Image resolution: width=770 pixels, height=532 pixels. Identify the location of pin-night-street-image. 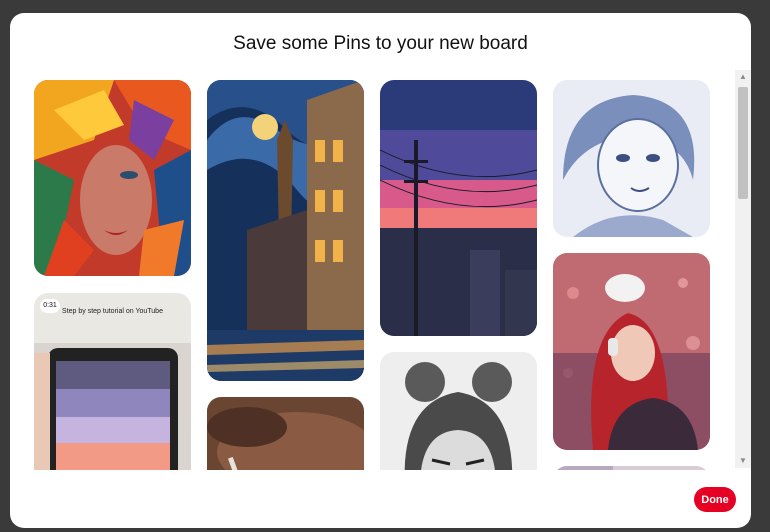
(285, 230).